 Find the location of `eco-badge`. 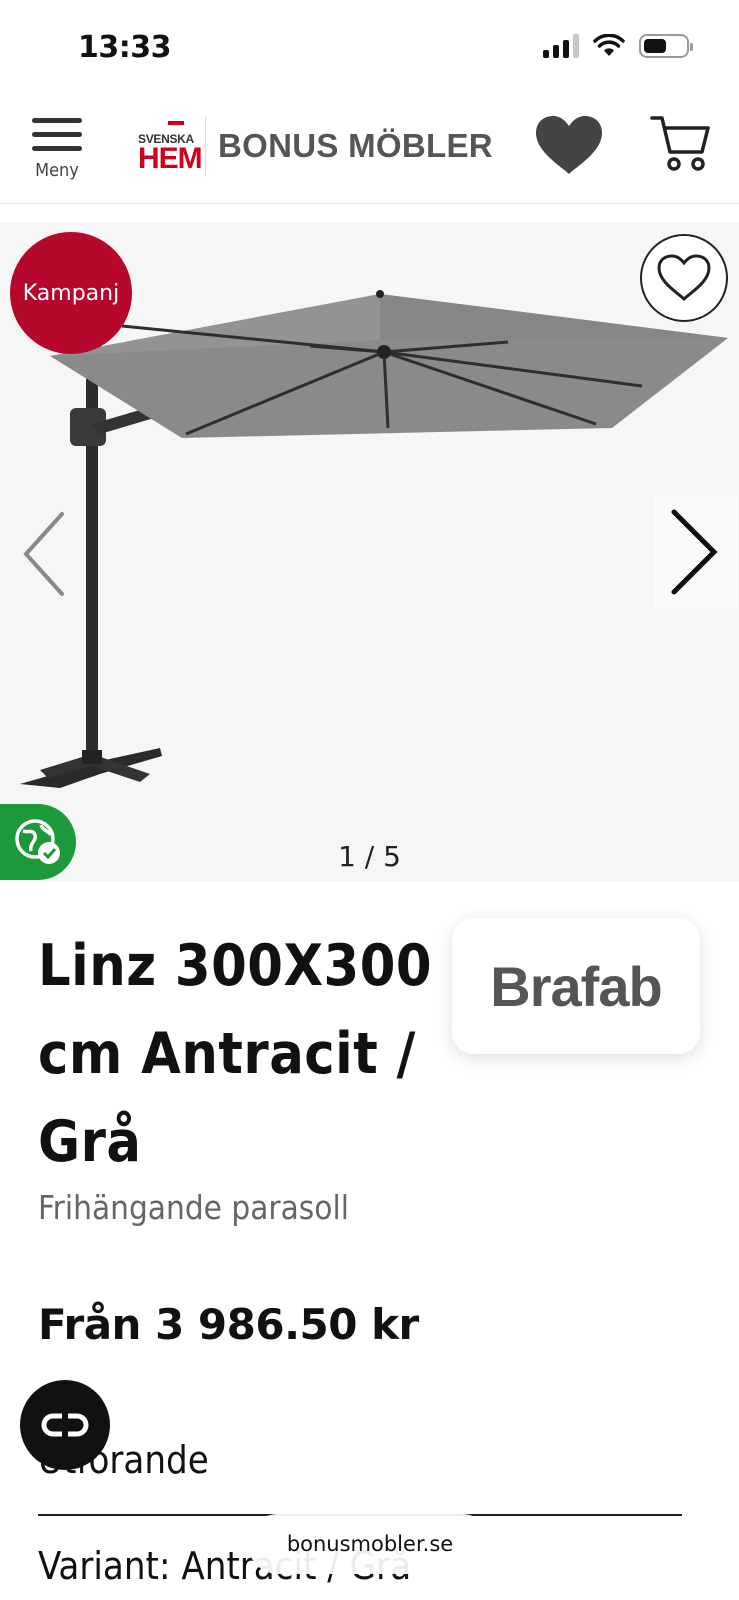

eco-badge is located at coordinates (38, 842).